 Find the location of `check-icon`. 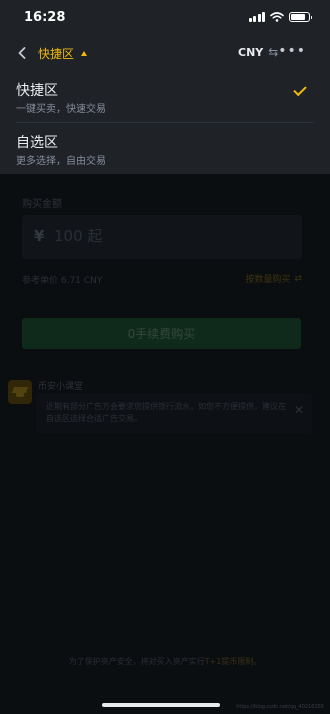

check-icon is located at coordinates (300, 89).